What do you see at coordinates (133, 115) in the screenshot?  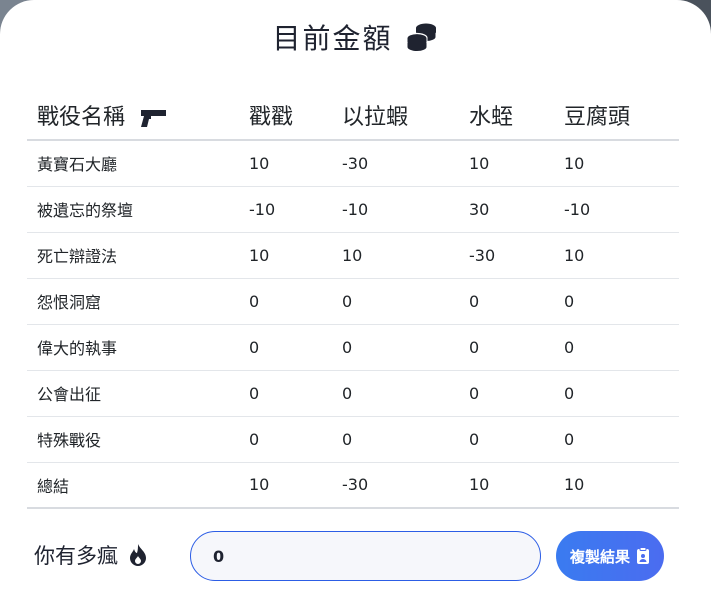 I see `column-header-campaign: 戰役名稱` at bounding box center [133, 115].